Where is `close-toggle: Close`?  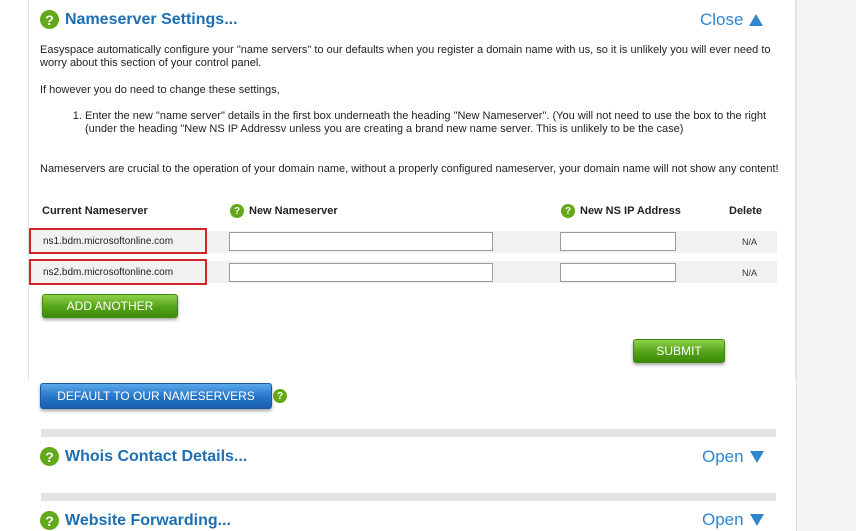
close-toggle: Close is located at coordinates (732, 20).